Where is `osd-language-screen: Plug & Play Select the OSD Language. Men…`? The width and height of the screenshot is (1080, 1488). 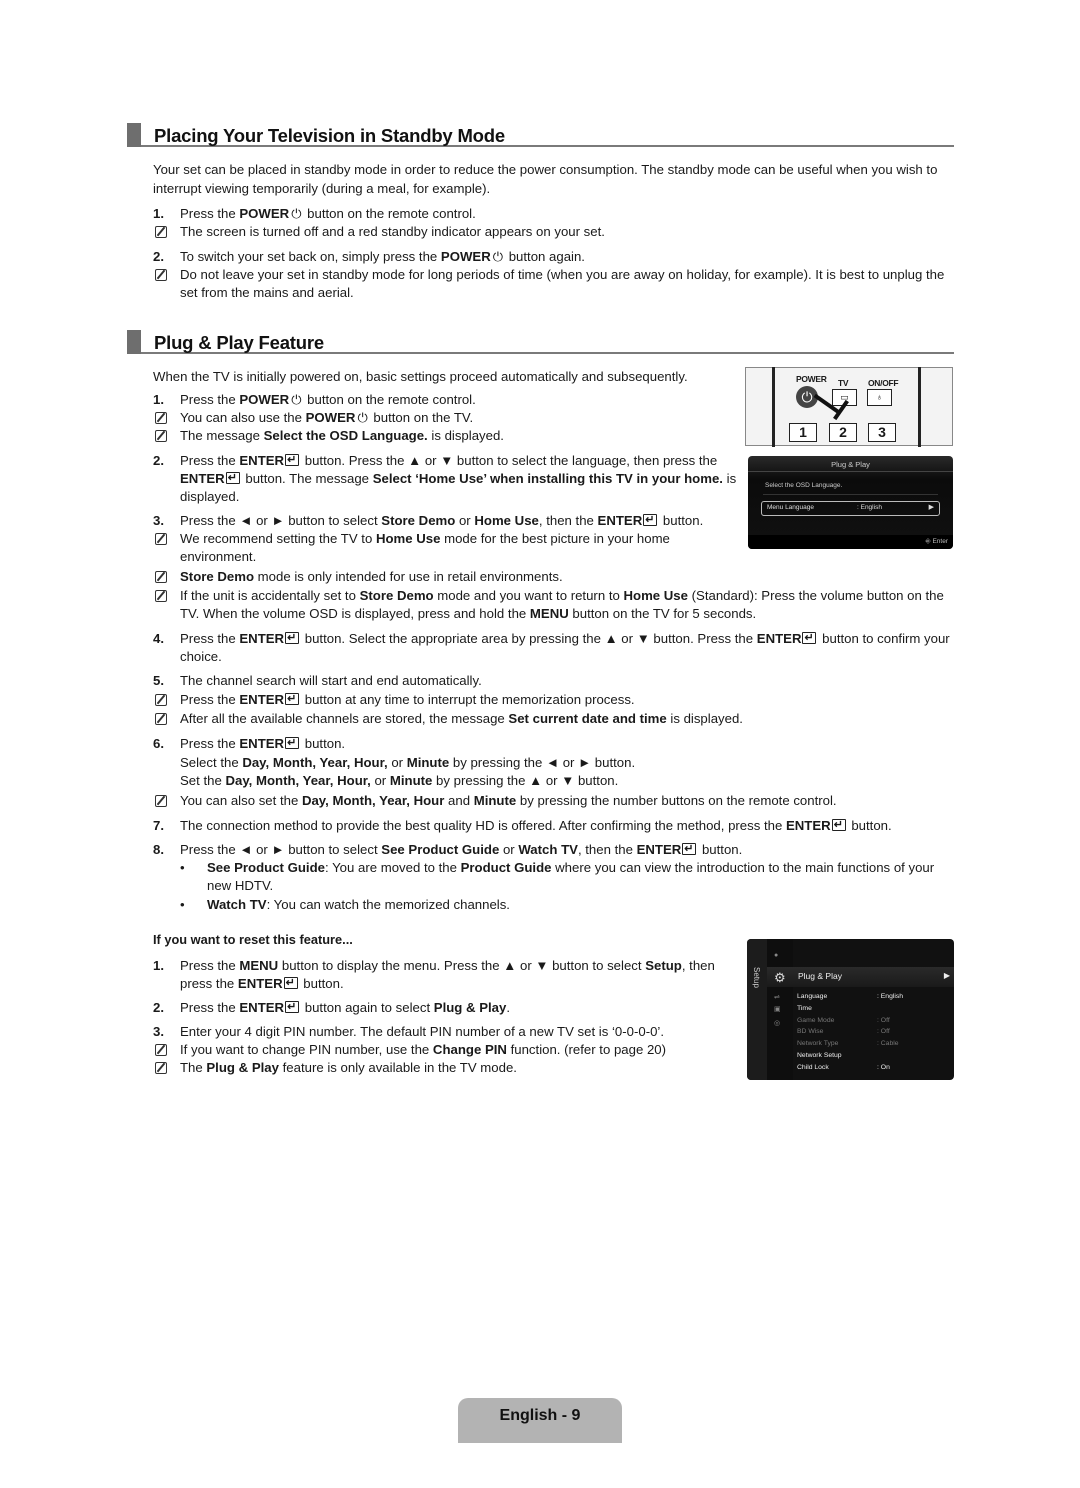
osd-language-screen: Plug & Play Select the OSD Language. Men… is located at coordinates (850, 502).